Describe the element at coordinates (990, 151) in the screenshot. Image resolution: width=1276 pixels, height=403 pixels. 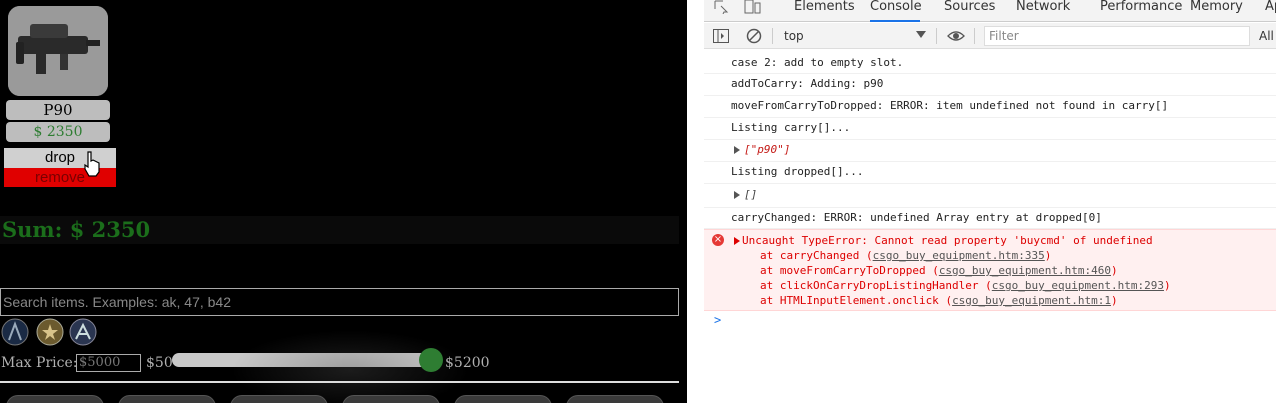
I see `console-array-carry: ["p90"]` at that location.